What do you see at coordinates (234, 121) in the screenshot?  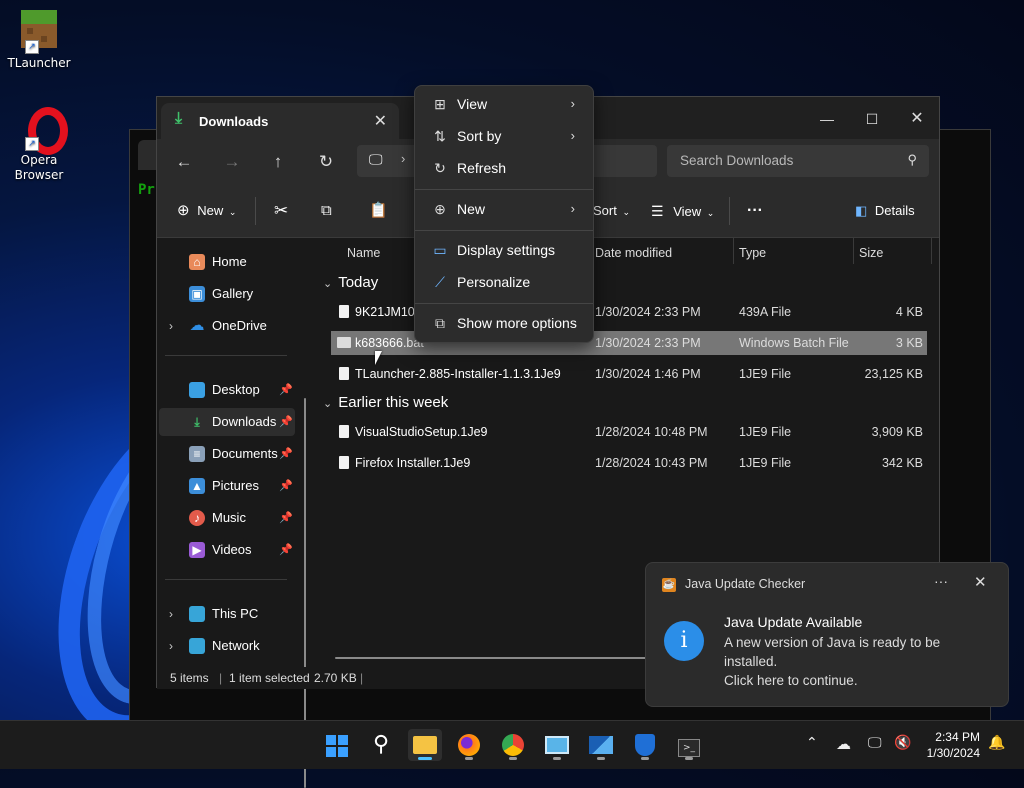 I see `tab-title: Downloads` at bounding box center [234, 121].